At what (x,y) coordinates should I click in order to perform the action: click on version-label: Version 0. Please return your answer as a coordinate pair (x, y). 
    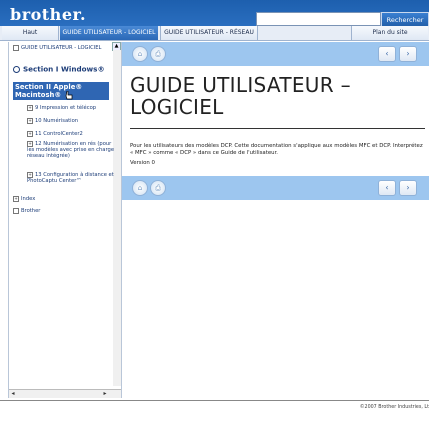
    Looking at the image, I should click on (142, 163).